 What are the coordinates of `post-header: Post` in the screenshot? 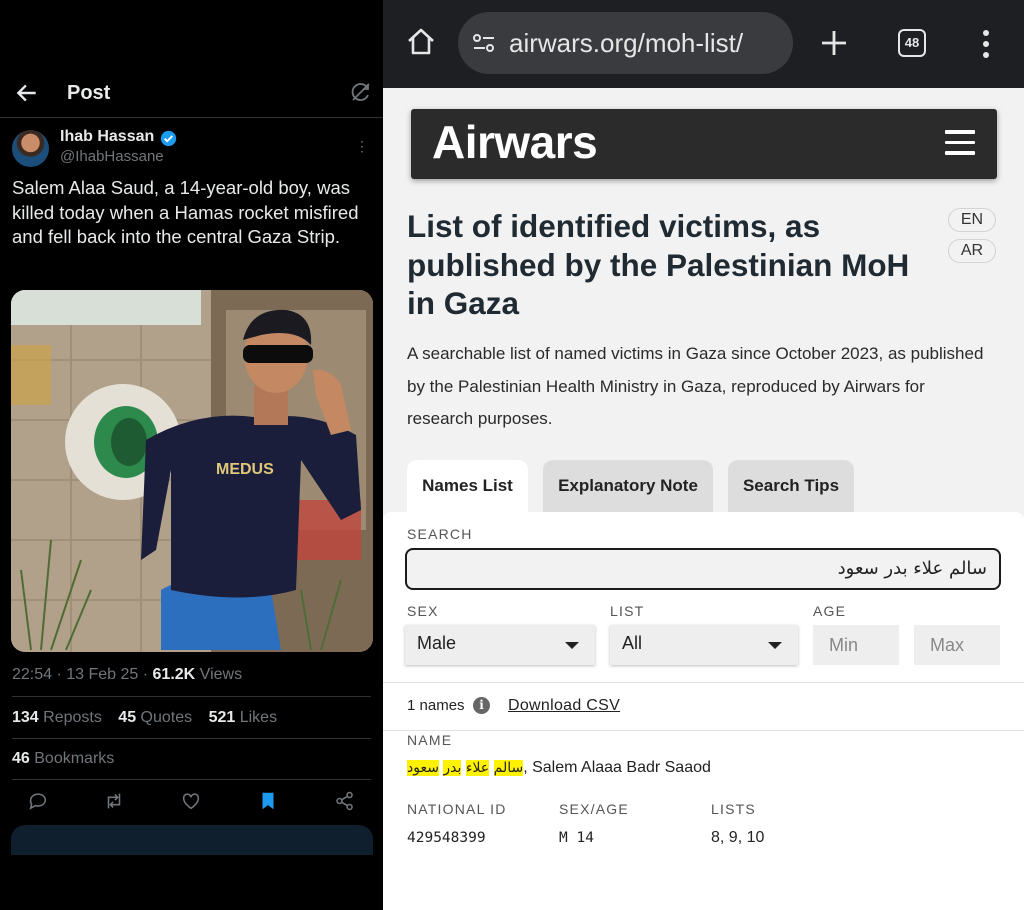 It's located at (191, 95).